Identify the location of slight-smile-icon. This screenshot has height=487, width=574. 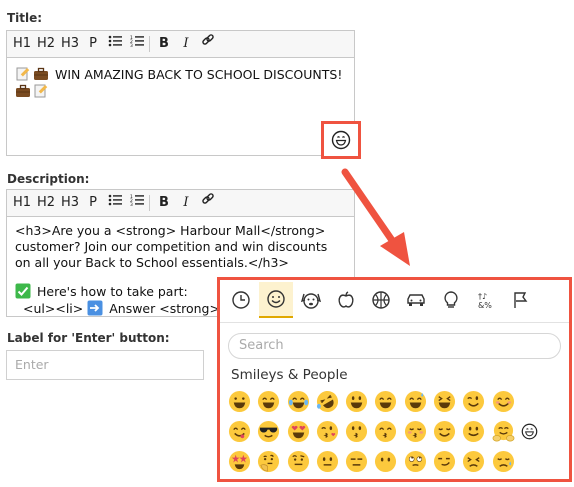
(473, 431).